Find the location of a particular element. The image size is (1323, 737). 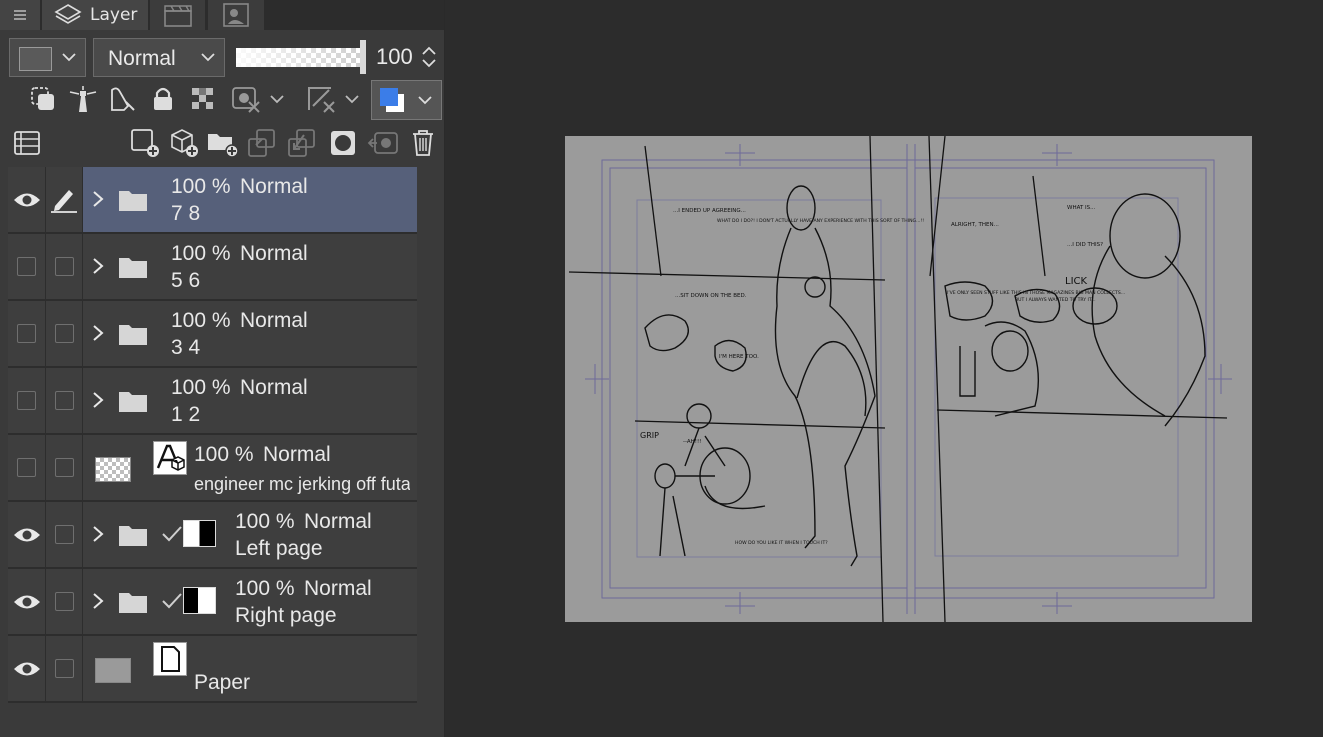

layer-name-area: 100 % Normal 7 8 is located at coordinates (250, 199).